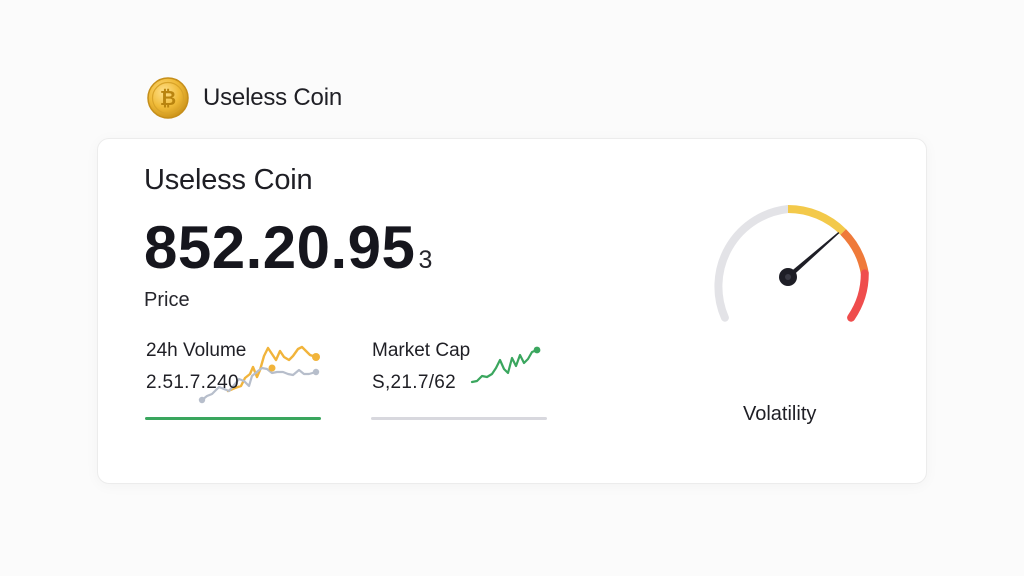 This screenshot has height=576, width=1024. I want to click on stat-label: Market Cap, so click(421, 350).